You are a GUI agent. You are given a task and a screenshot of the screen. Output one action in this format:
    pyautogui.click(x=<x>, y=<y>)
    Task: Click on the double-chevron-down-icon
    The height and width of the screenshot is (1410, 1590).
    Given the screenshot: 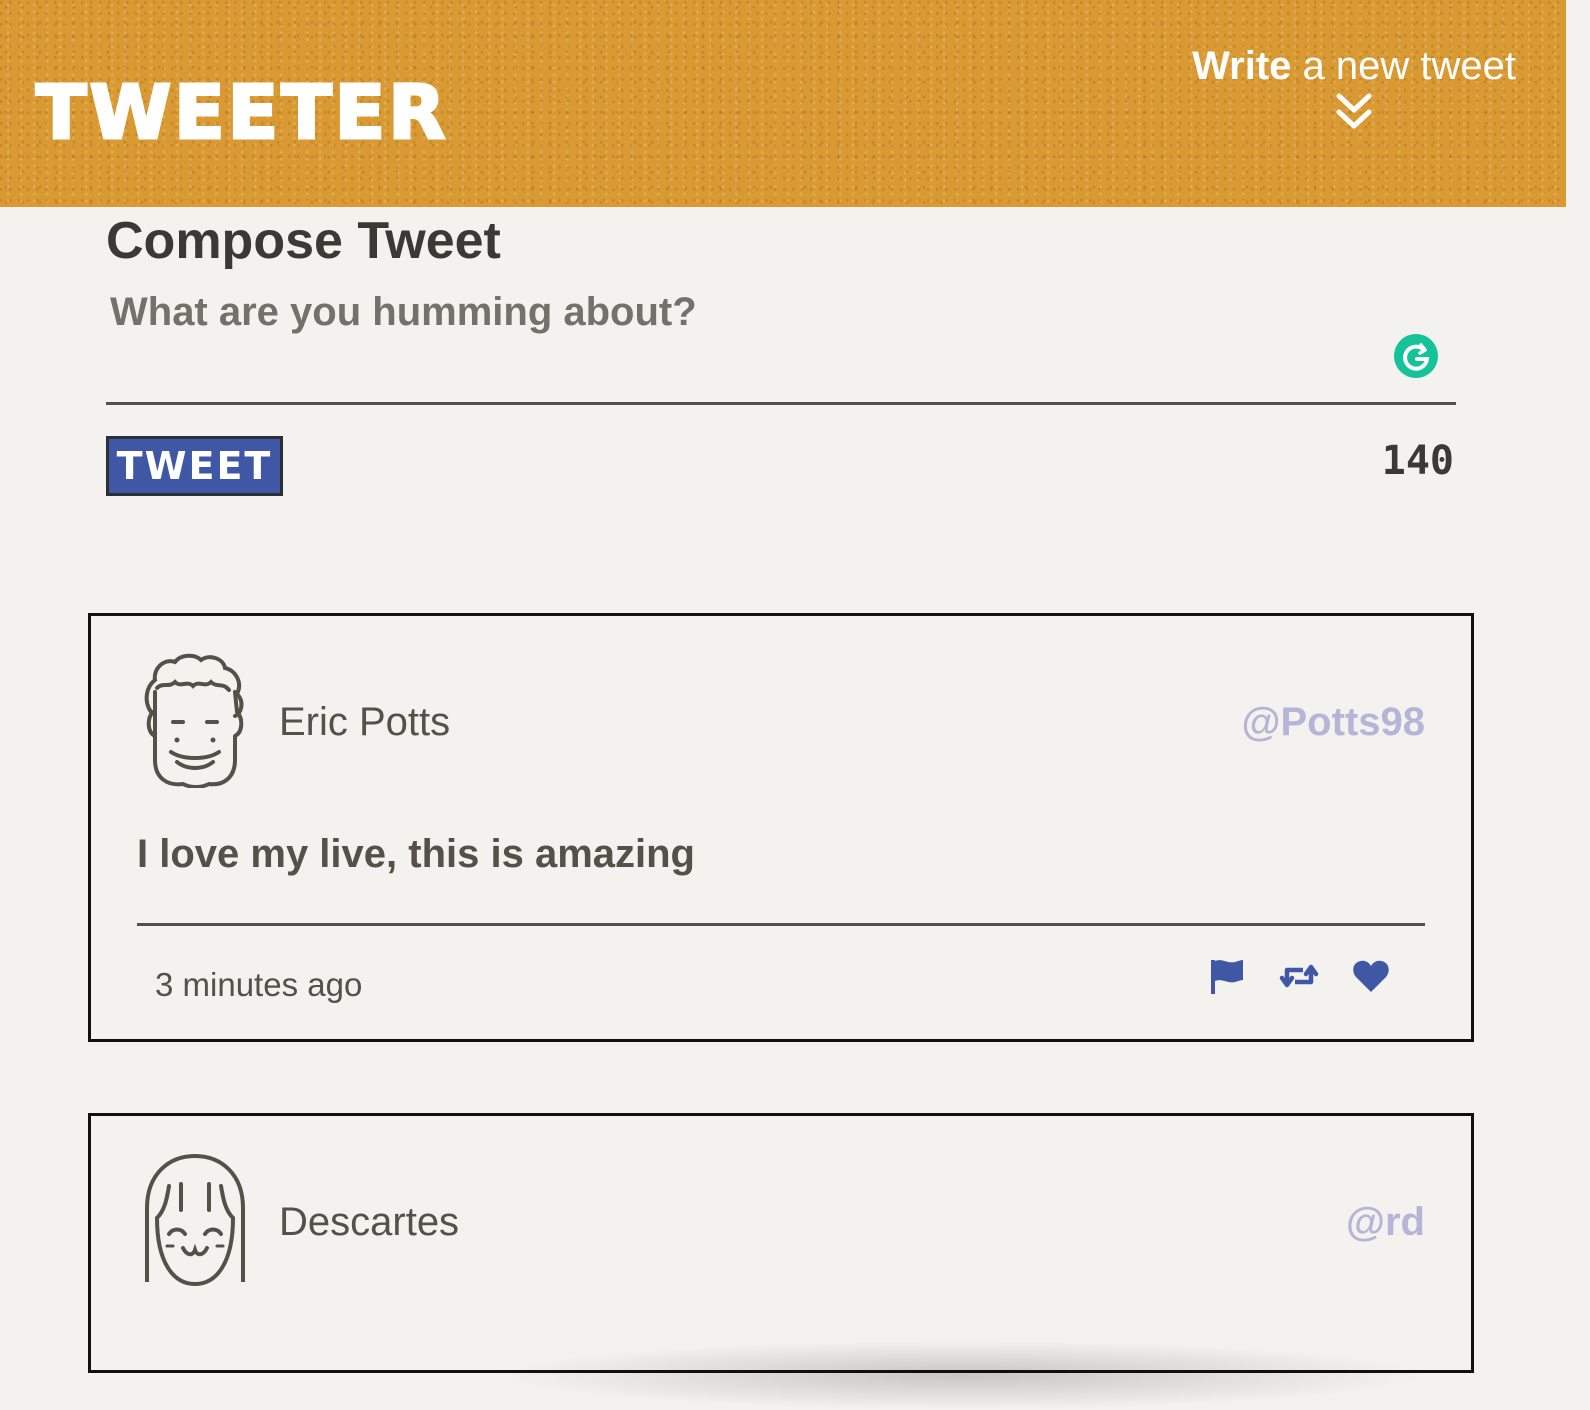 What is the action you would take?
    pyautogui.click(x=1354, y=111)
    